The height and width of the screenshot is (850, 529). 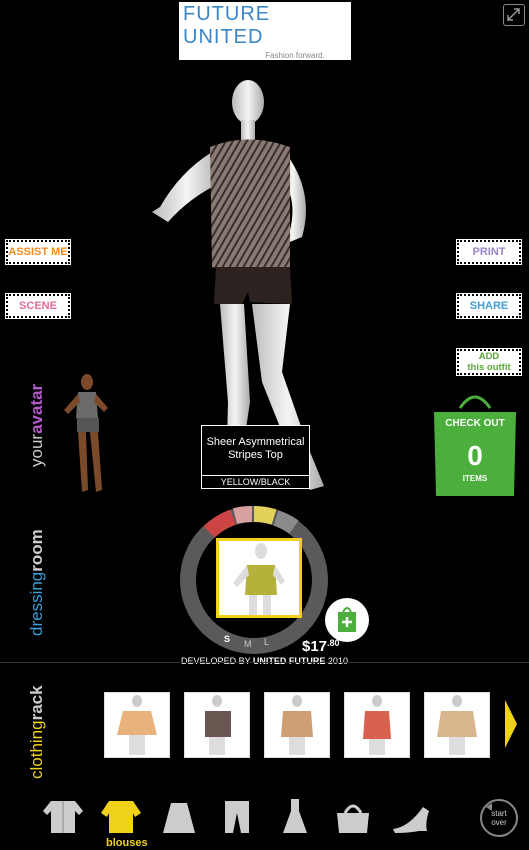 What do you see at coordinates (266, 642) in the screenshot?
I see `size-l: L` at bounding box center [266, 642].